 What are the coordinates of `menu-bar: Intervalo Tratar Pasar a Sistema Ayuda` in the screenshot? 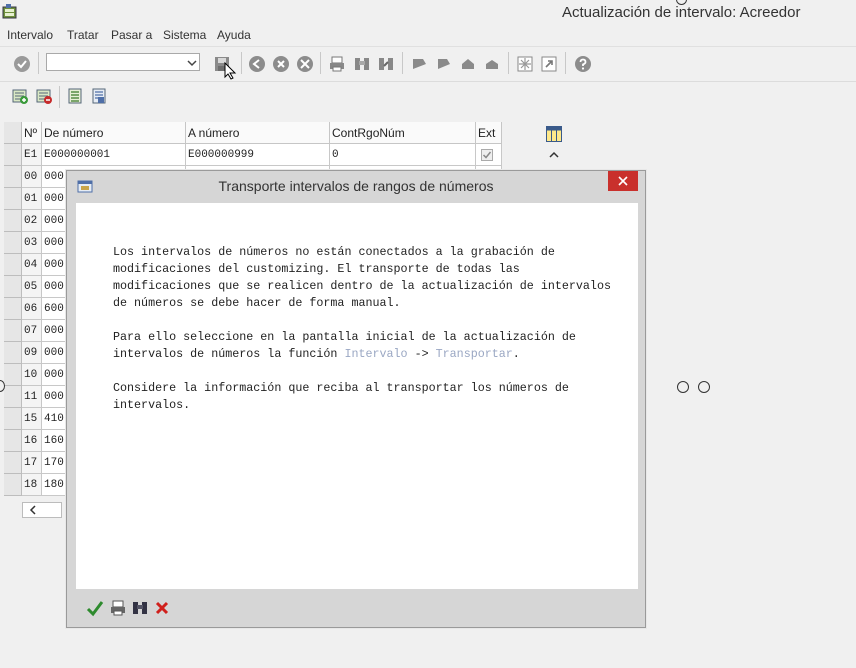 It's located at (428, 35).